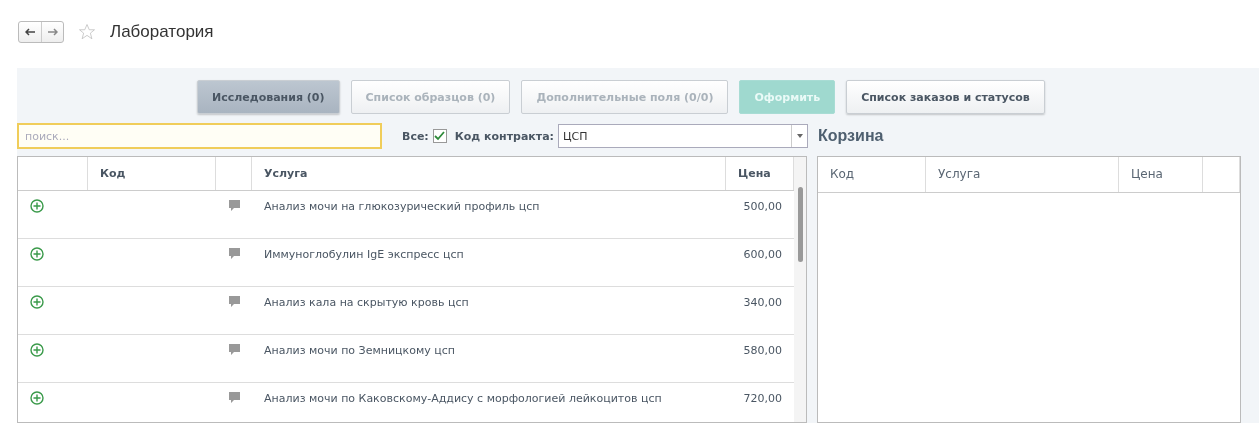 This screenshot has height=423, width=1259. What do you see at coordinates (463, 399) in the screenshot?
I see `table-cell-text: Анализ мочи по Каковскому-Аддису с морфологией лейкоцитов цсп` at bounding box center [463, 399].